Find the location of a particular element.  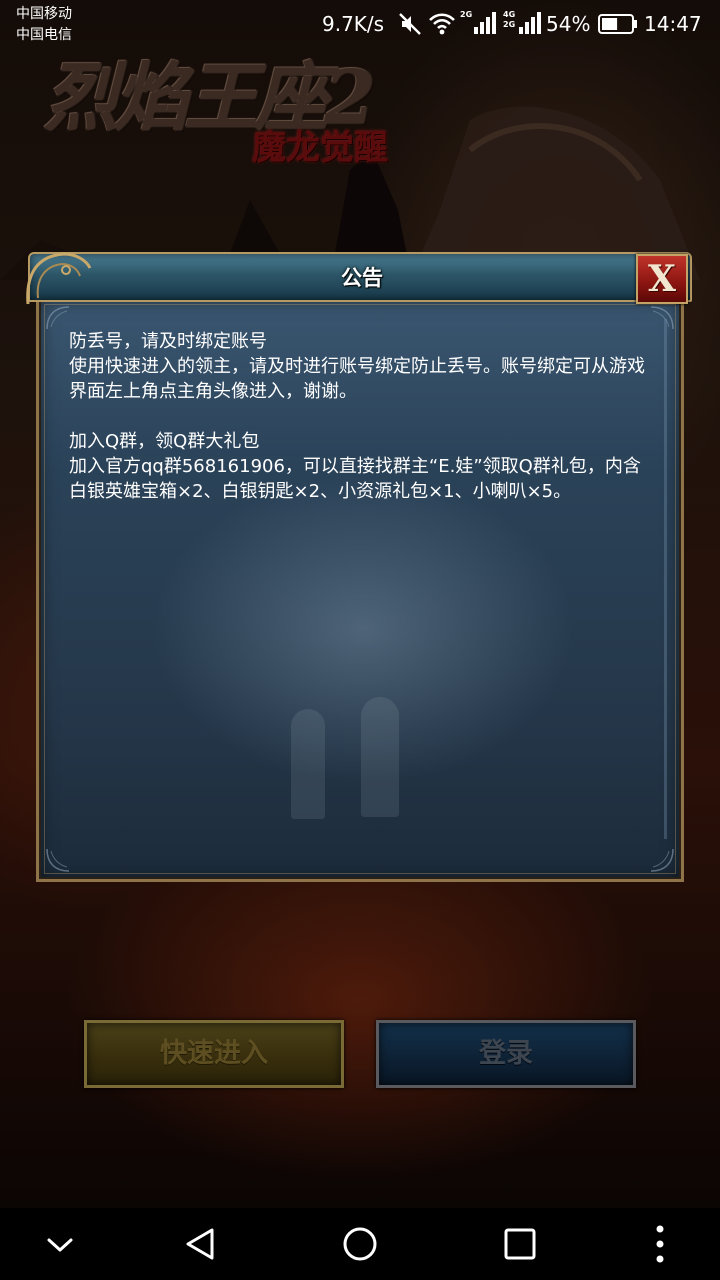

back-button is located at coordinates (200, 1244).